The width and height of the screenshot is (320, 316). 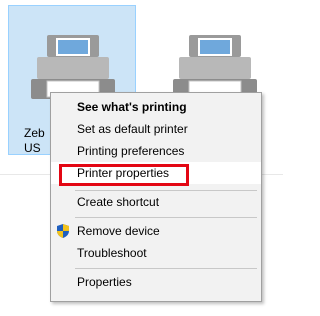 What do you see at coordinates (156, 282) in the screenshot?
I see `menu-item-properties: Properties` at bounding box center [156, 282].